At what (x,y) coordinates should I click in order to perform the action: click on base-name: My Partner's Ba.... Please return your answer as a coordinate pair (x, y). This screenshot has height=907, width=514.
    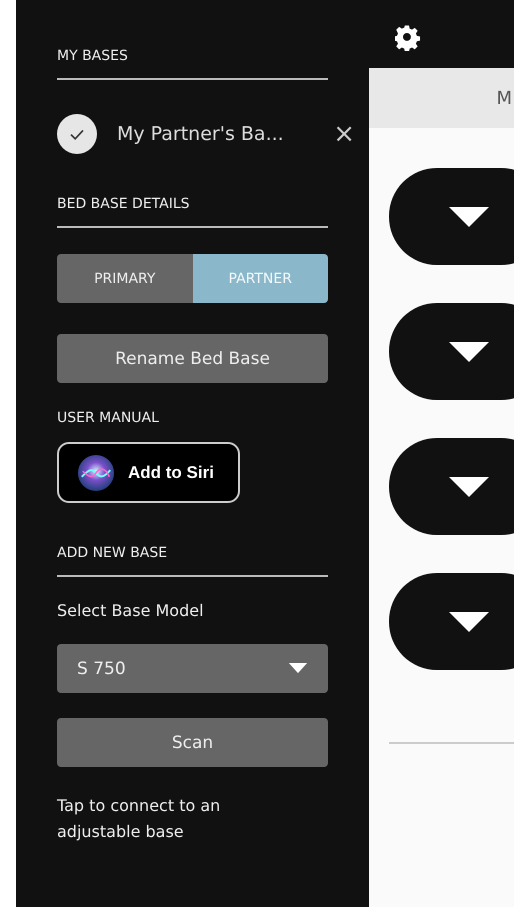
    Looking at the image, I should click on (225, 134).